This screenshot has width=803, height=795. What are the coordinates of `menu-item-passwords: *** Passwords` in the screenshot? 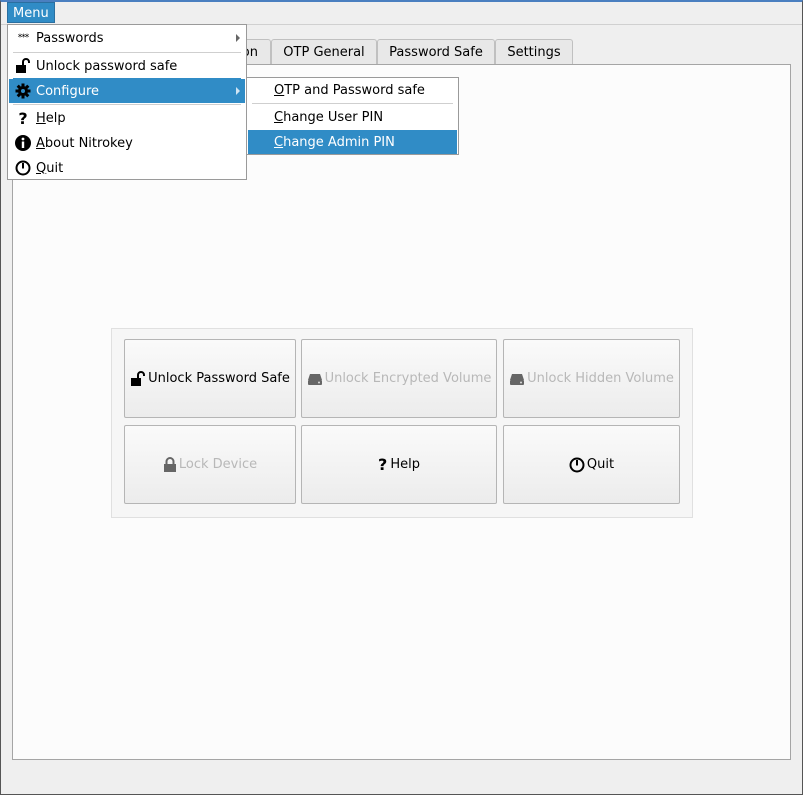 It's located at (127, 38).